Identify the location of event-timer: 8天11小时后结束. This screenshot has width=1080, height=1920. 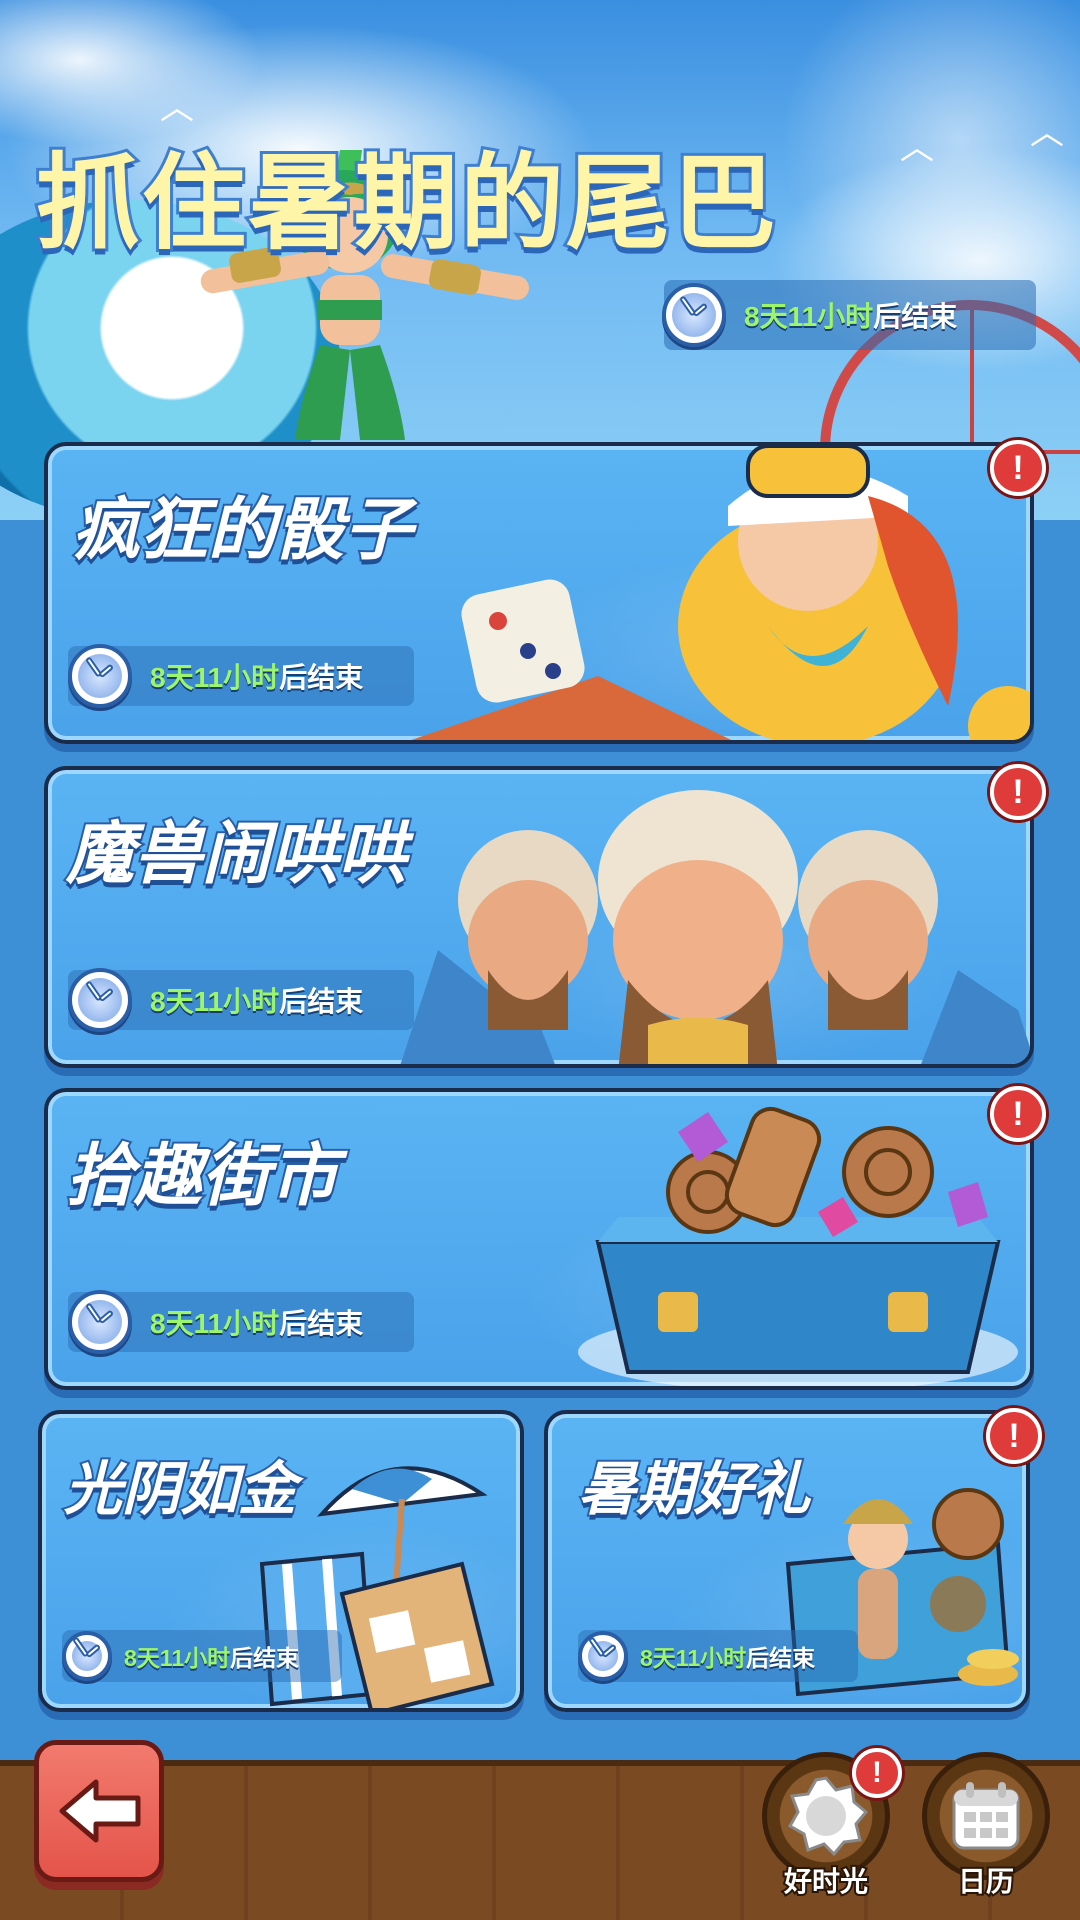
(849, 315).